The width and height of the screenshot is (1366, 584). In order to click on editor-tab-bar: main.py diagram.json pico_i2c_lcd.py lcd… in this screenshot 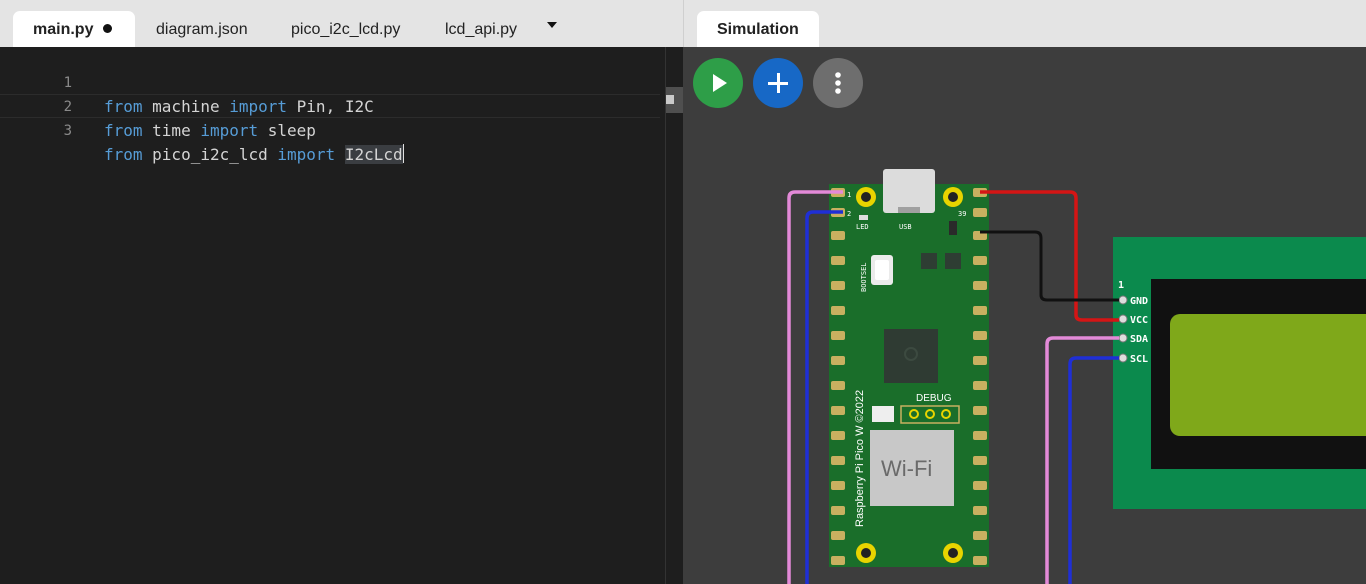, I will do `click(341, 23)`.